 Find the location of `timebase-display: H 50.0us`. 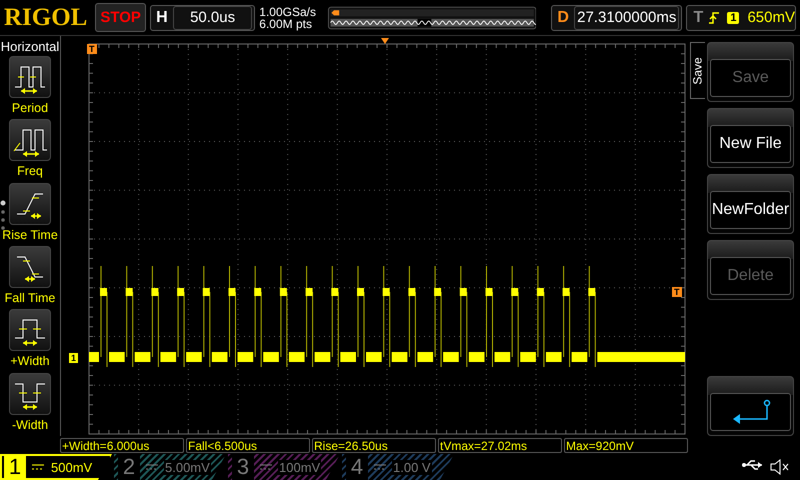

timebase-display: H 50.0us is located at coordinates (203, 17).